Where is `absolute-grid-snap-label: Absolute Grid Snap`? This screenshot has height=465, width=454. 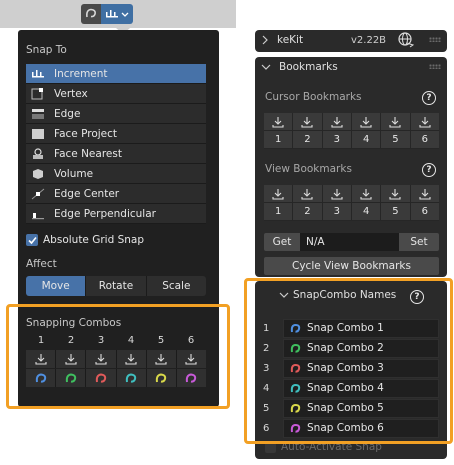 absolute-grid-snap-label: Absolute Grid Snap is located at coordinates (94, 240).